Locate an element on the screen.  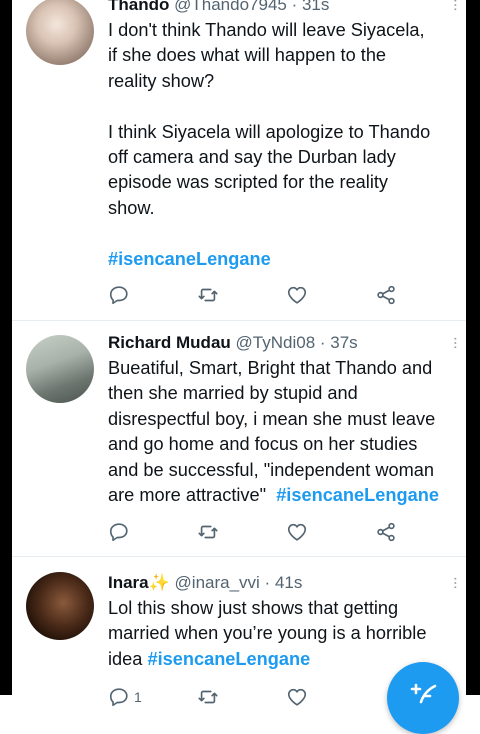
sparkles-icon: ✨ is located at coordinates (159, 582).